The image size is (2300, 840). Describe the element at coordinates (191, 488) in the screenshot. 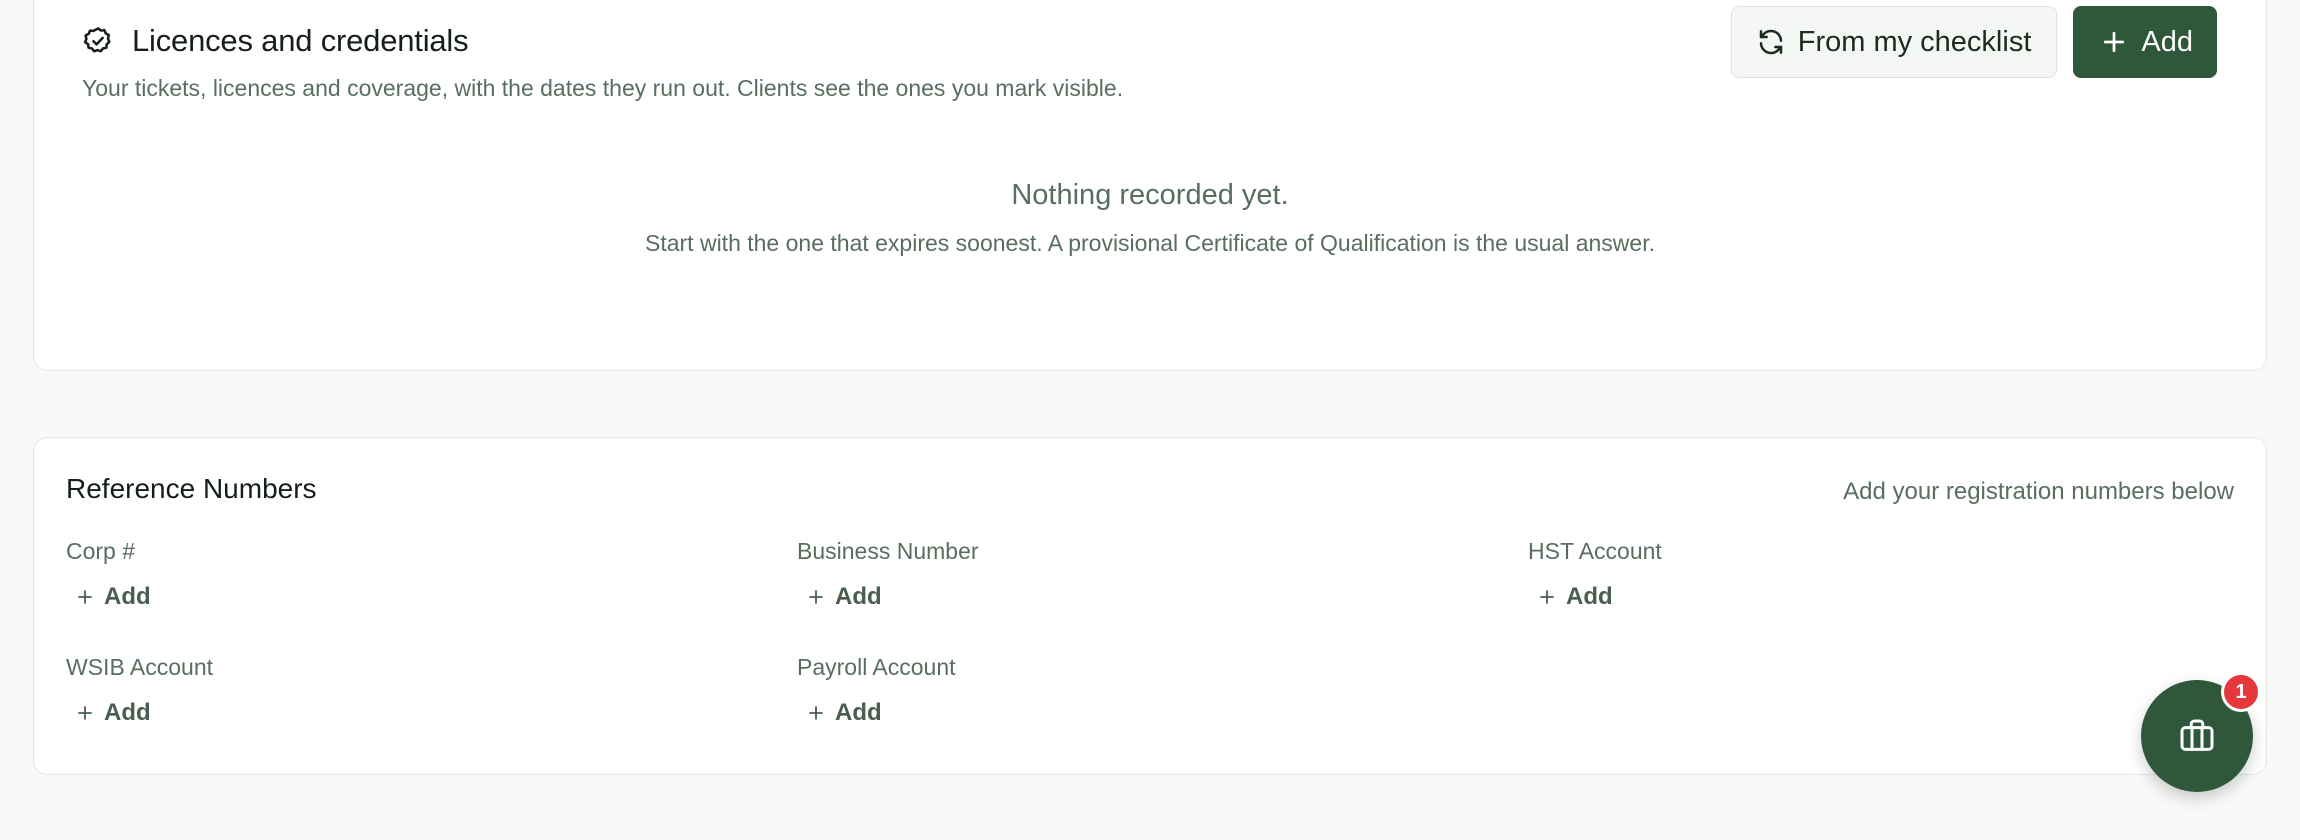

I see `reference-numbers-title: Reference Numbers` at that location.